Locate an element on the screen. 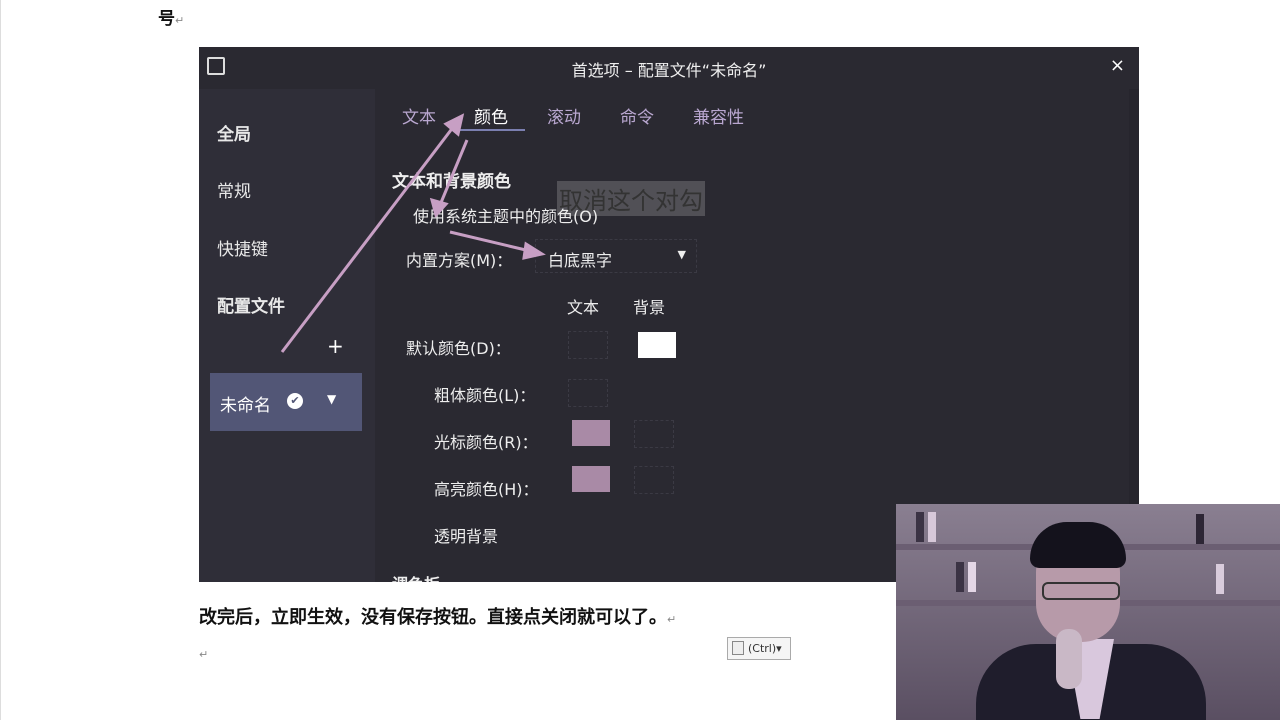 The width and height of the screenshot is (1280, 720). scheme-value: 白底黑字 is located at coordinates (580, 260).